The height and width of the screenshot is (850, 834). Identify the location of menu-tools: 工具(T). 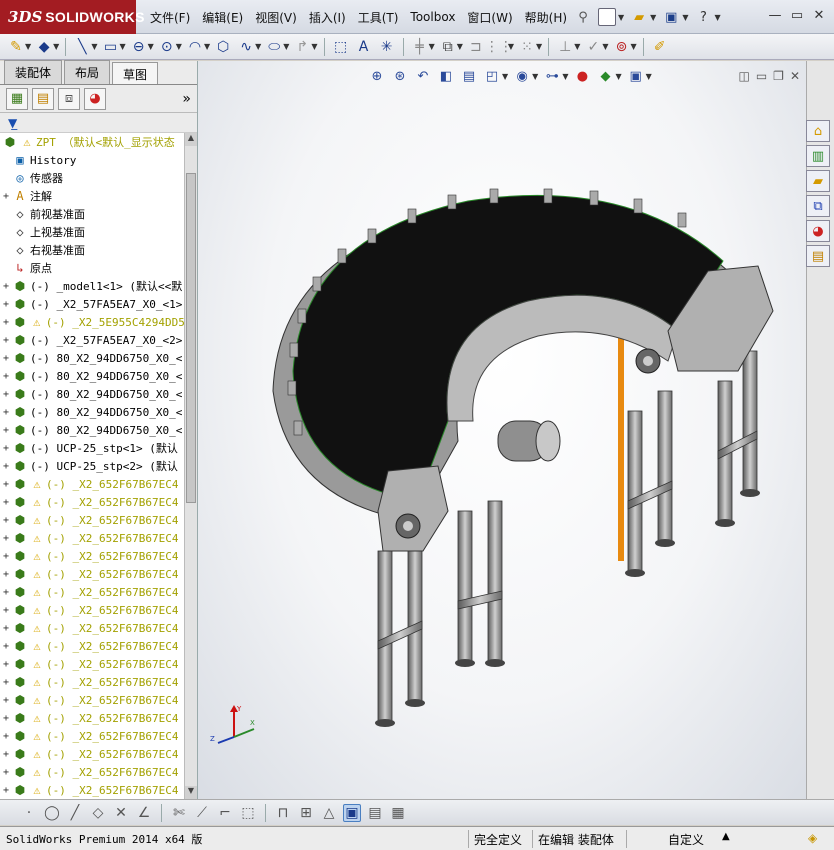
(378, 17).